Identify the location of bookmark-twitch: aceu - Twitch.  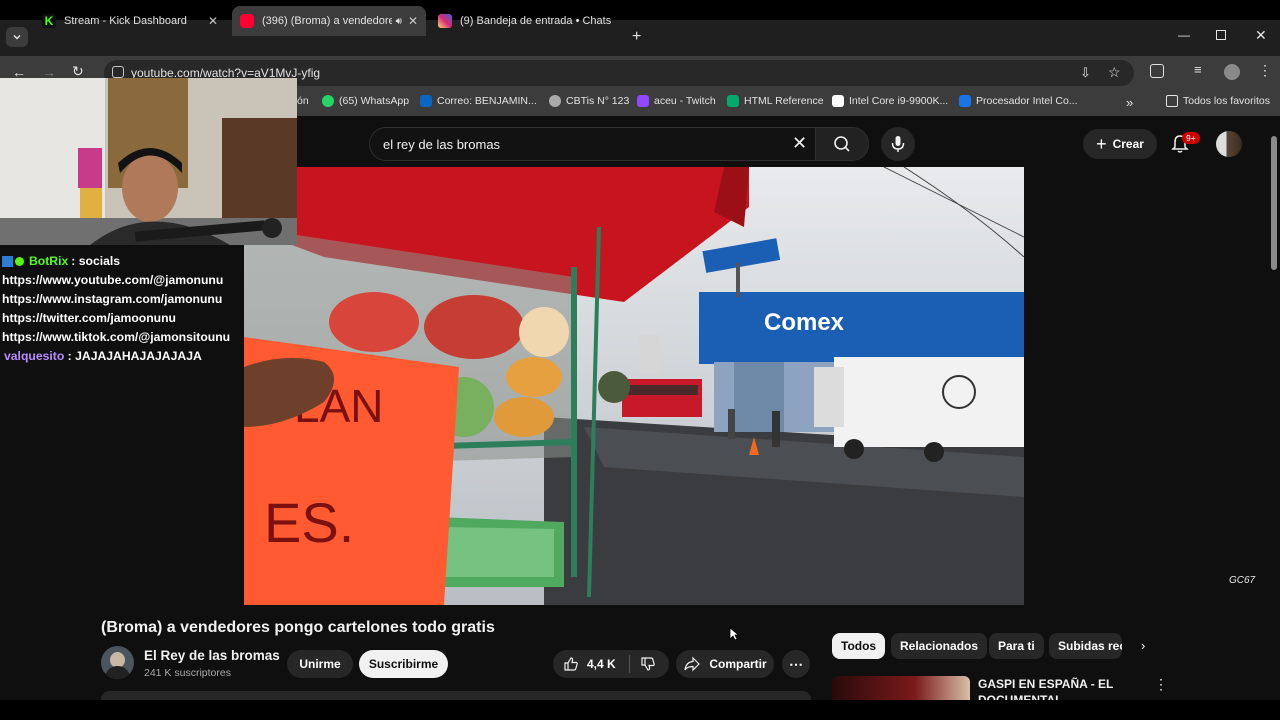
(676, 101).